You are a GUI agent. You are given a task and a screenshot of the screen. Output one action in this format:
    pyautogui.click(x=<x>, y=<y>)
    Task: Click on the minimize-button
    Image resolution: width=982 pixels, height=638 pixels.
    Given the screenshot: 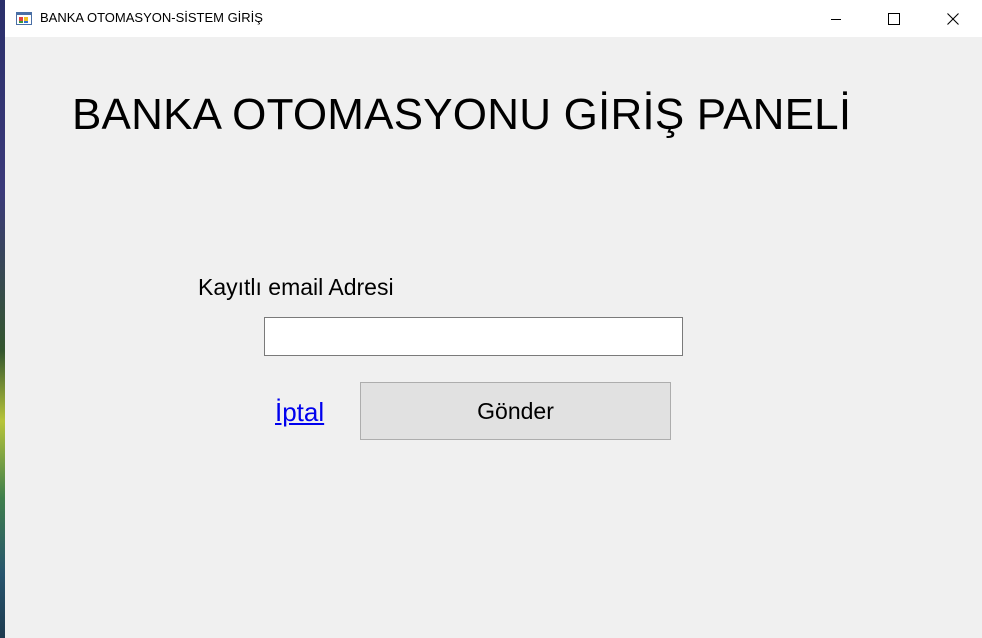 What is the action you would take?
    pyautogui.click(x=836, y=18)
    